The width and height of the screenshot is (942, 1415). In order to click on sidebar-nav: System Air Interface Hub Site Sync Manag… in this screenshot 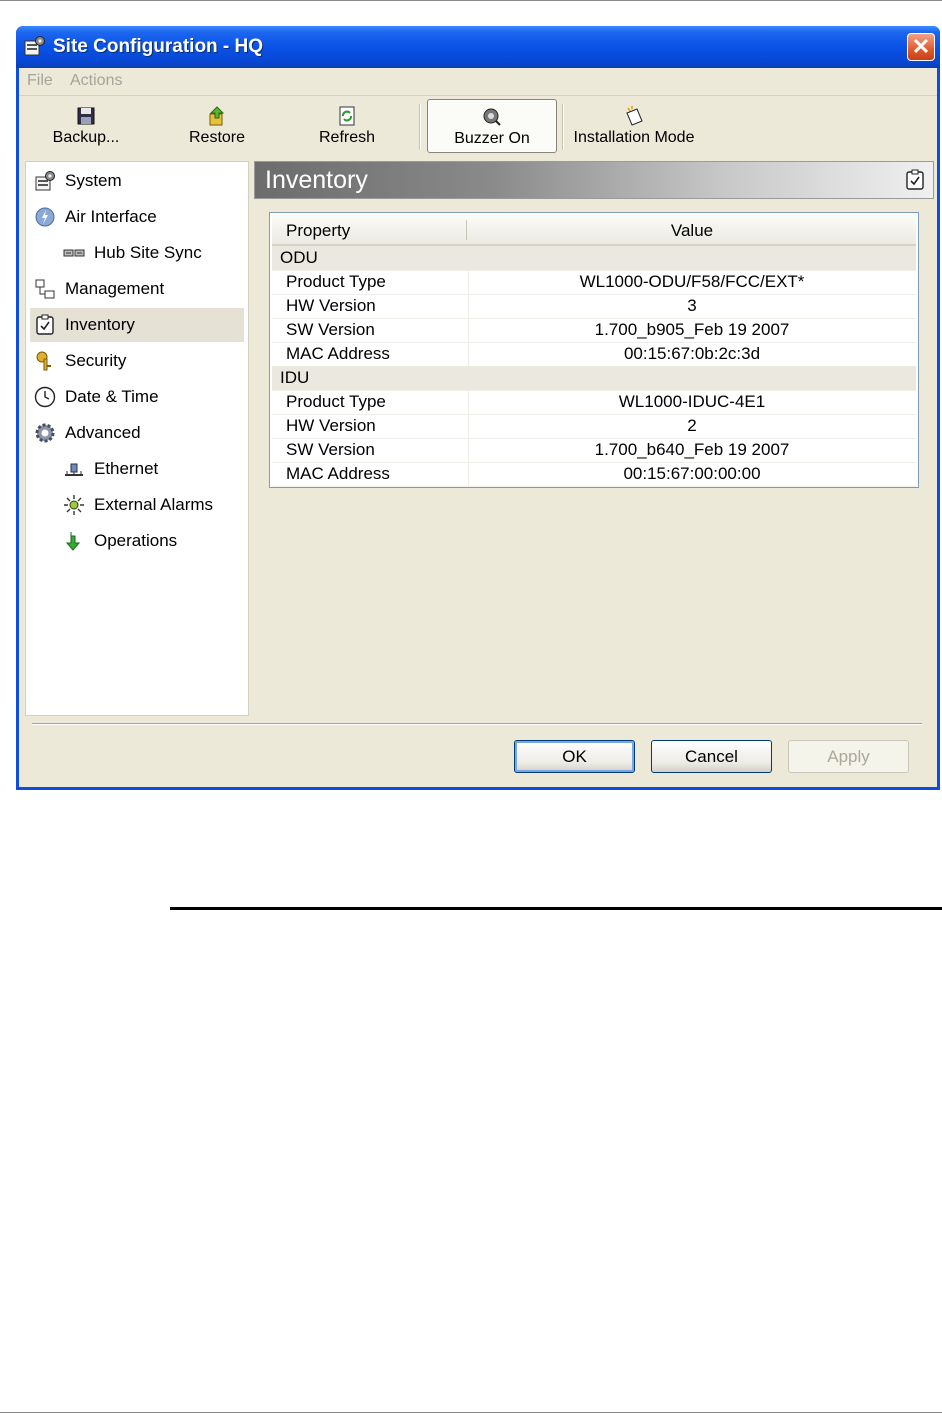, I will do `click(137, 438)`.